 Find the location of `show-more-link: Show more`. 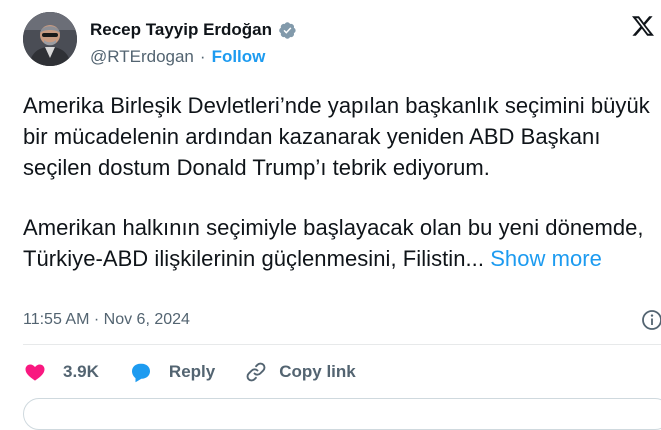

show-more-link: Show more is located at coordinates (546, 258).